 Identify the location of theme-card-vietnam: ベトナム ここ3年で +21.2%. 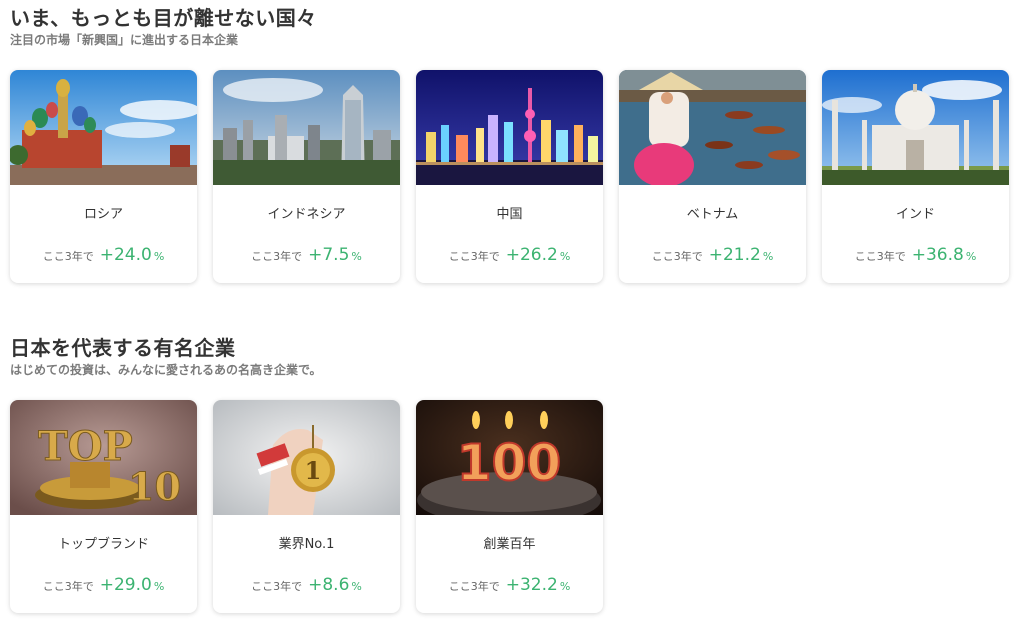
(712, 176).